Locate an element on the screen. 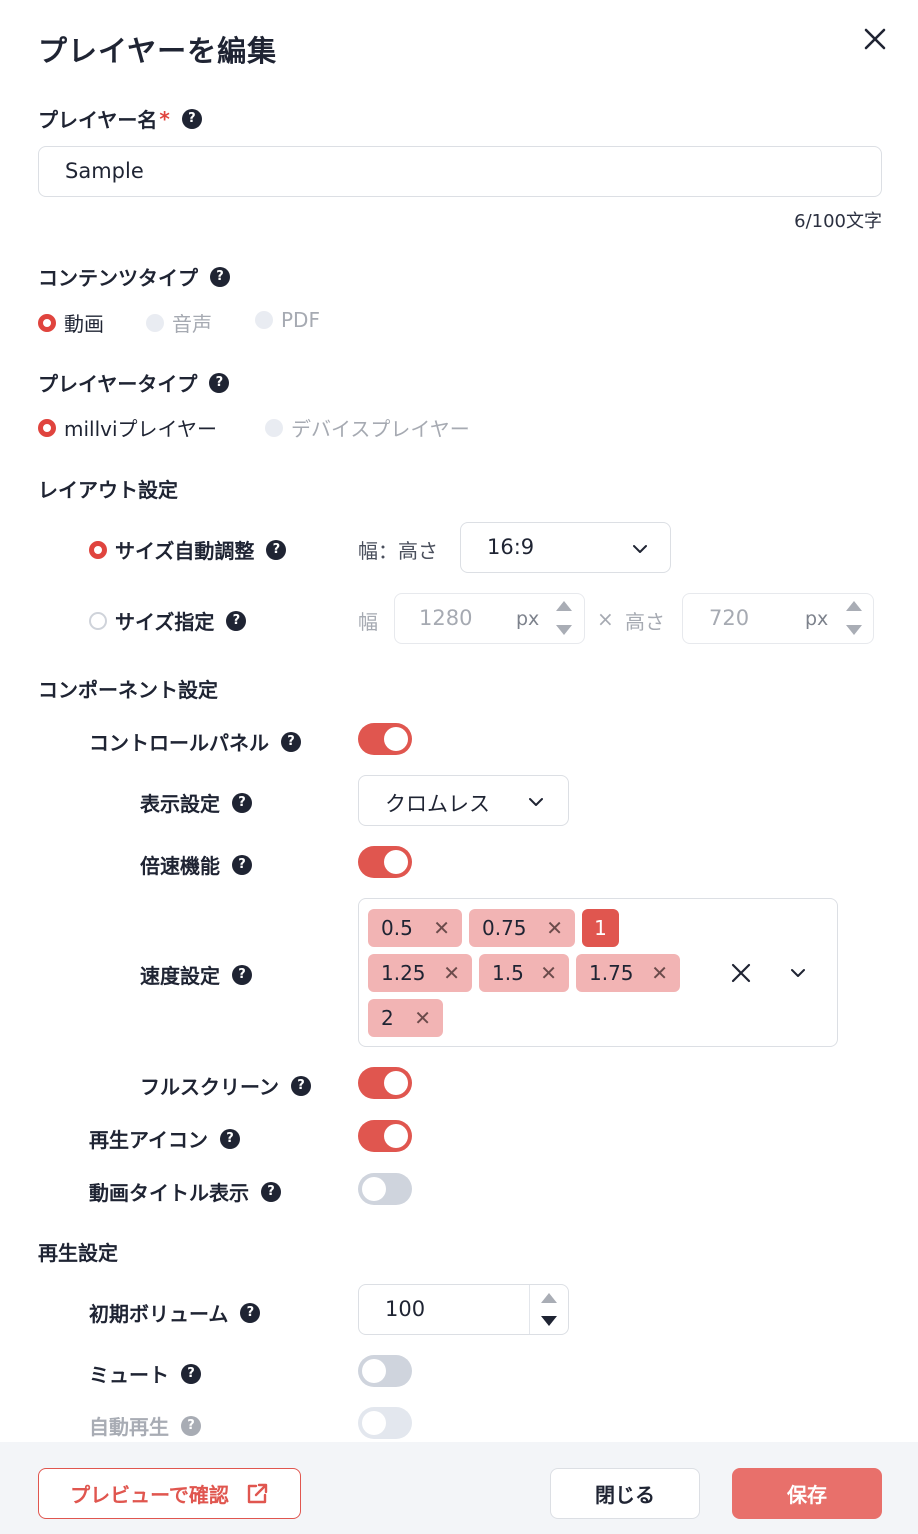  display-setting-label: 表示設定 ? is located at coordinates (196, 802).